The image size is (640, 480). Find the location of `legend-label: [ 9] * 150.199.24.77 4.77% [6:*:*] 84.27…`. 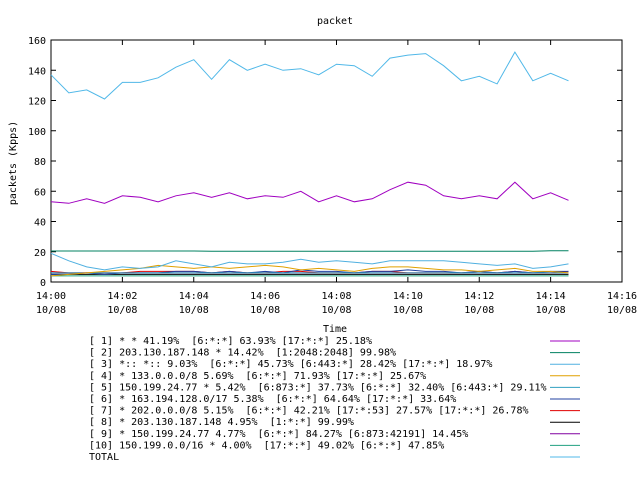

legend-label: [ 9] * 150.199.24.77 4.77% [6:*:*] 84.27… is located at coordinates (278, 434).